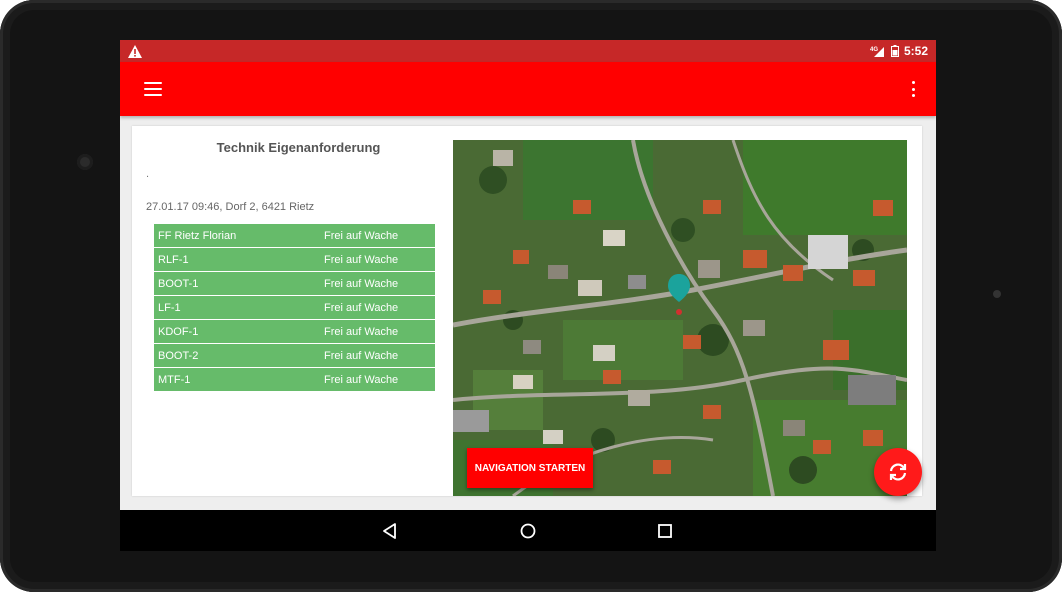 This screenshot has width=1062, height=592. Describe the element at coordinates (913, 89) in the screenshot. I see `more-vert-icon` at that location.